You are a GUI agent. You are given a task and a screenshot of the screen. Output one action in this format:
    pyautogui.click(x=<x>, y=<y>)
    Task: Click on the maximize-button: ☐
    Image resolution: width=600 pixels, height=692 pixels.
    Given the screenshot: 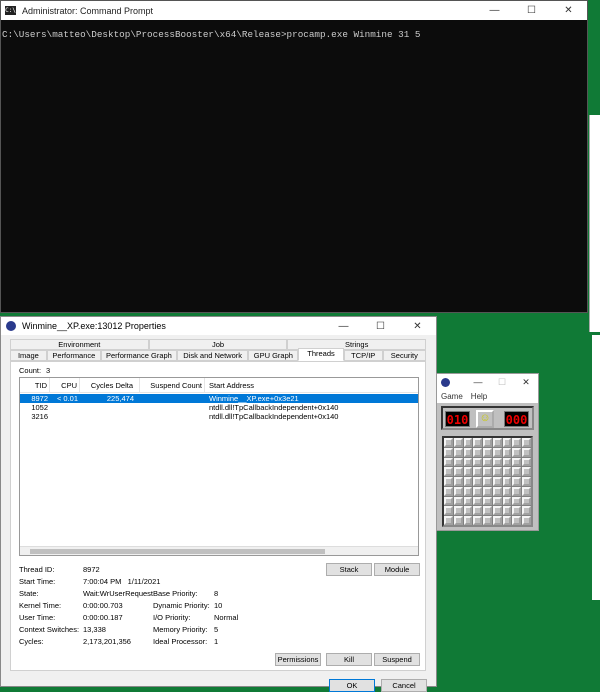 What is the action you would take?
    pyautogui.click(x=380, y=326)
    